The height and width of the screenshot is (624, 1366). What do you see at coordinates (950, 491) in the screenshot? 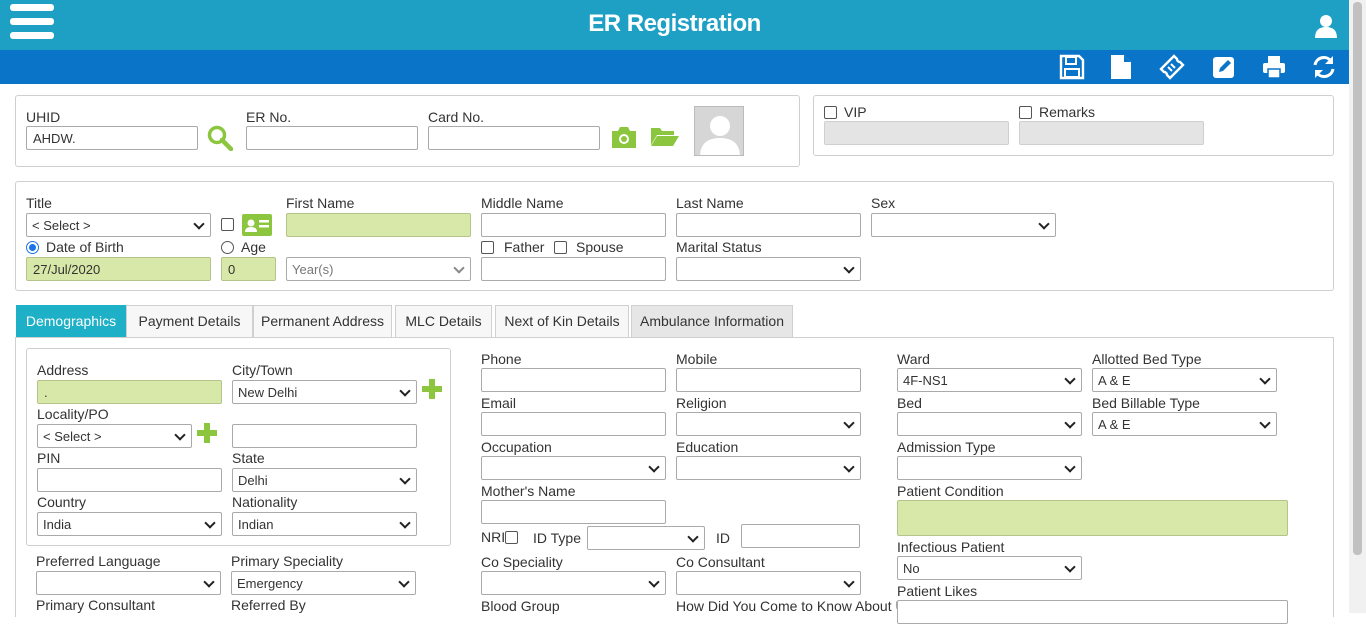
I see `patient-condition-label: Patient Condition` at bounding box center [950, 491].